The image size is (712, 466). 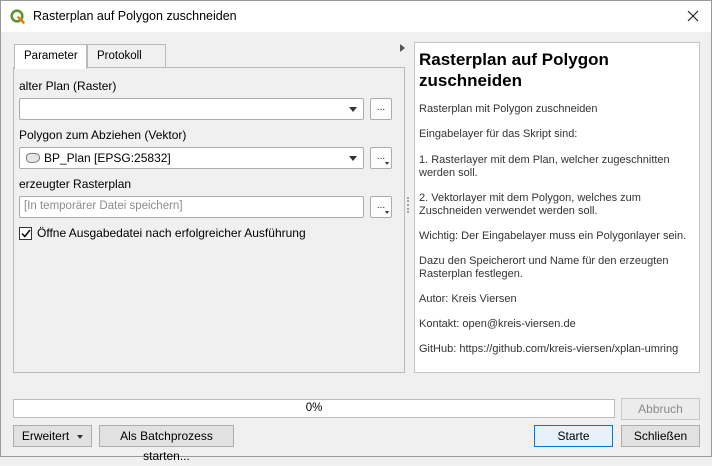 What do you see at coordinates (103, 135) in the screenshot?
I see `polygon-input-label: Polygon zum Abziehen (Vektor)` at bounding box center [103, 135].